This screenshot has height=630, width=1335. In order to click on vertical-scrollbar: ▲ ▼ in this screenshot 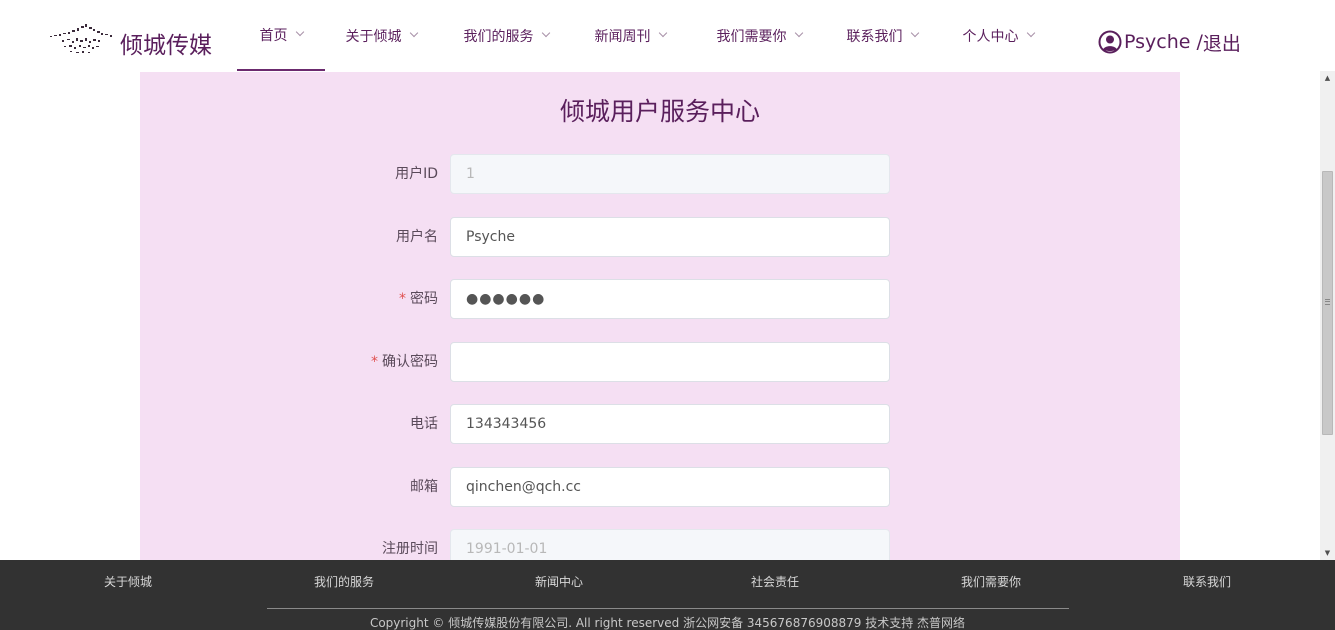, I will do `click(1327, 315)`.